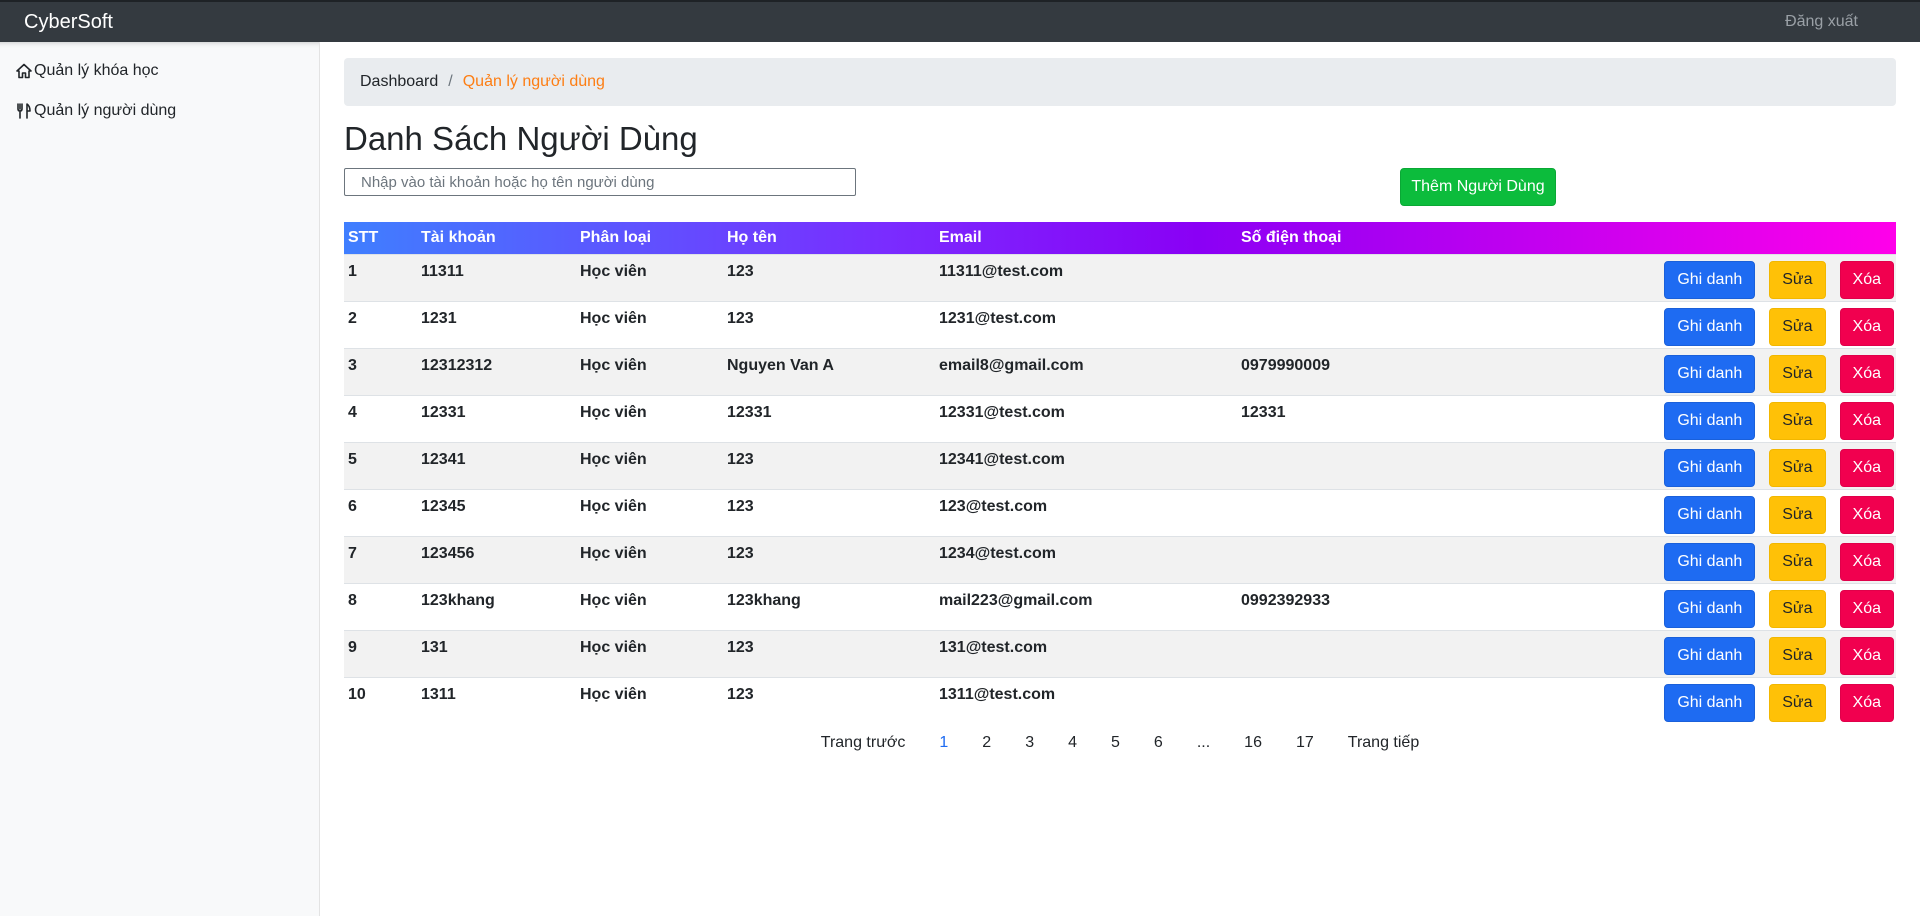 The height and width of the screenshot is (916, 1920). I want to click on cell-fullname: 12331, so click(829, 418).